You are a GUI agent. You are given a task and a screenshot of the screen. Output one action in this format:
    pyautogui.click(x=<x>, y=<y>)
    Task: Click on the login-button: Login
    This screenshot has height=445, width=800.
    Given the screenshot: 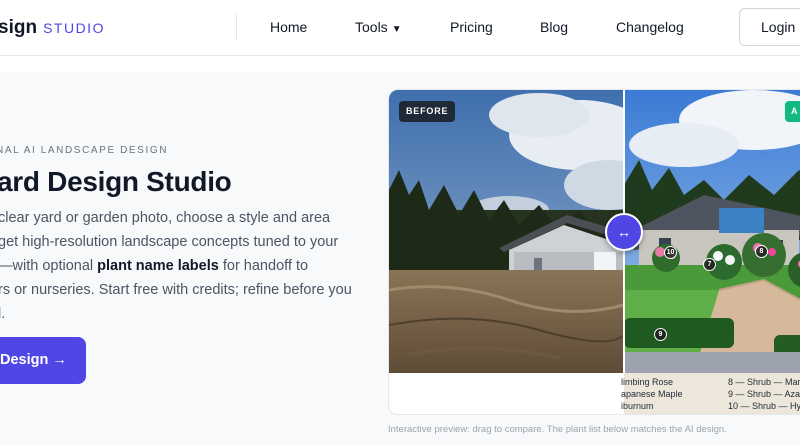 What is the action you would take?
    pyautogui.click(x=769, y=27)
    